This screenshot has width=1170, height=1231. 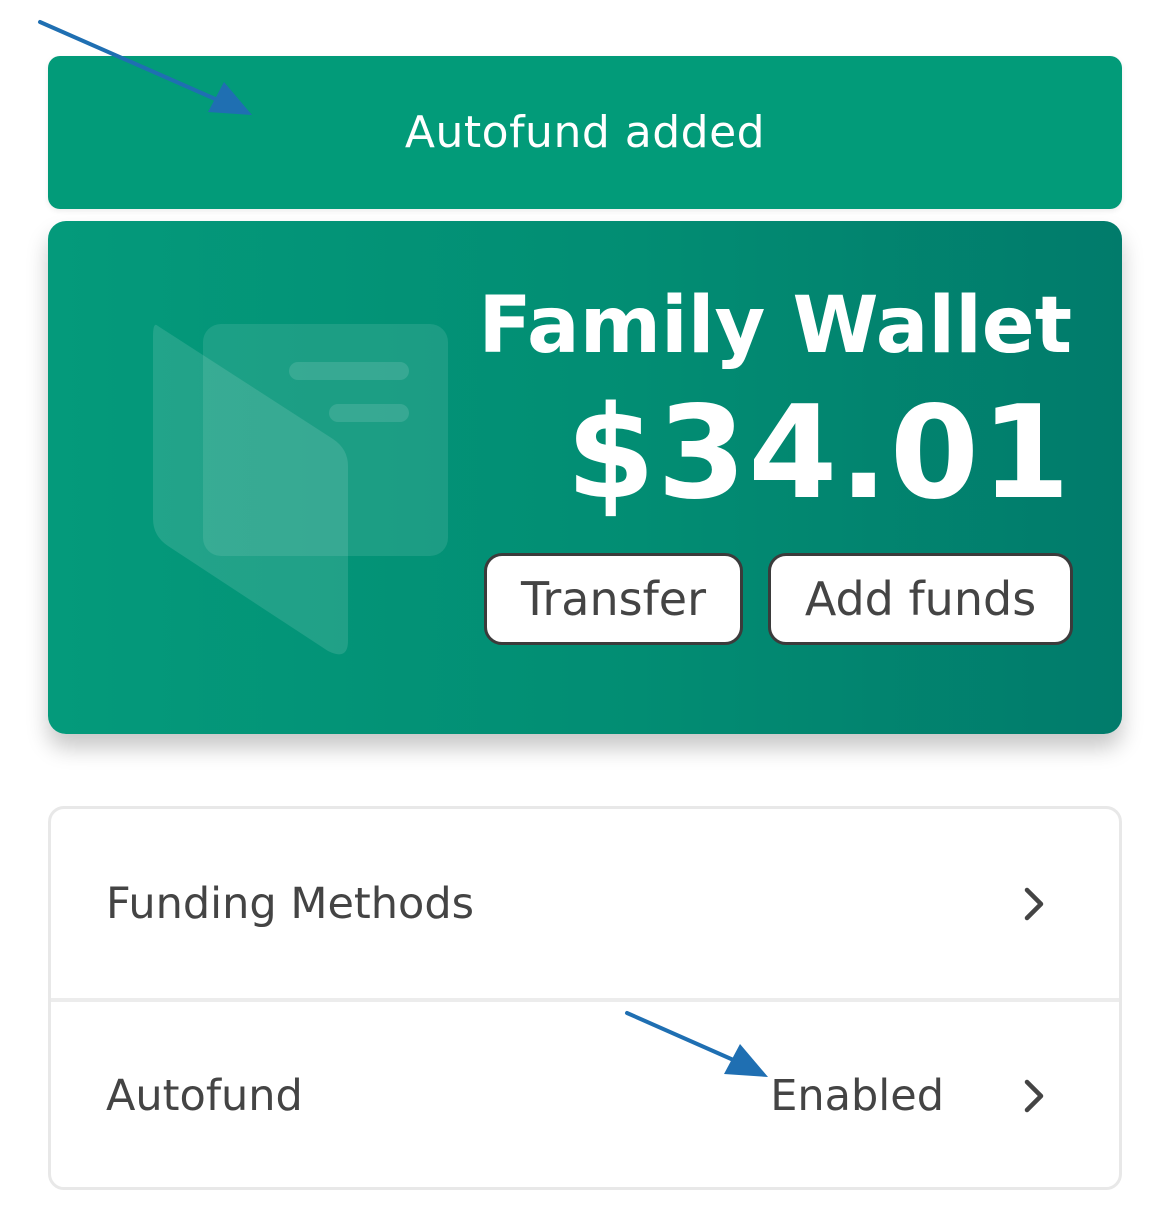 I want to click on funding-methods-label: Funding Methods, so click(x=290, y=903).